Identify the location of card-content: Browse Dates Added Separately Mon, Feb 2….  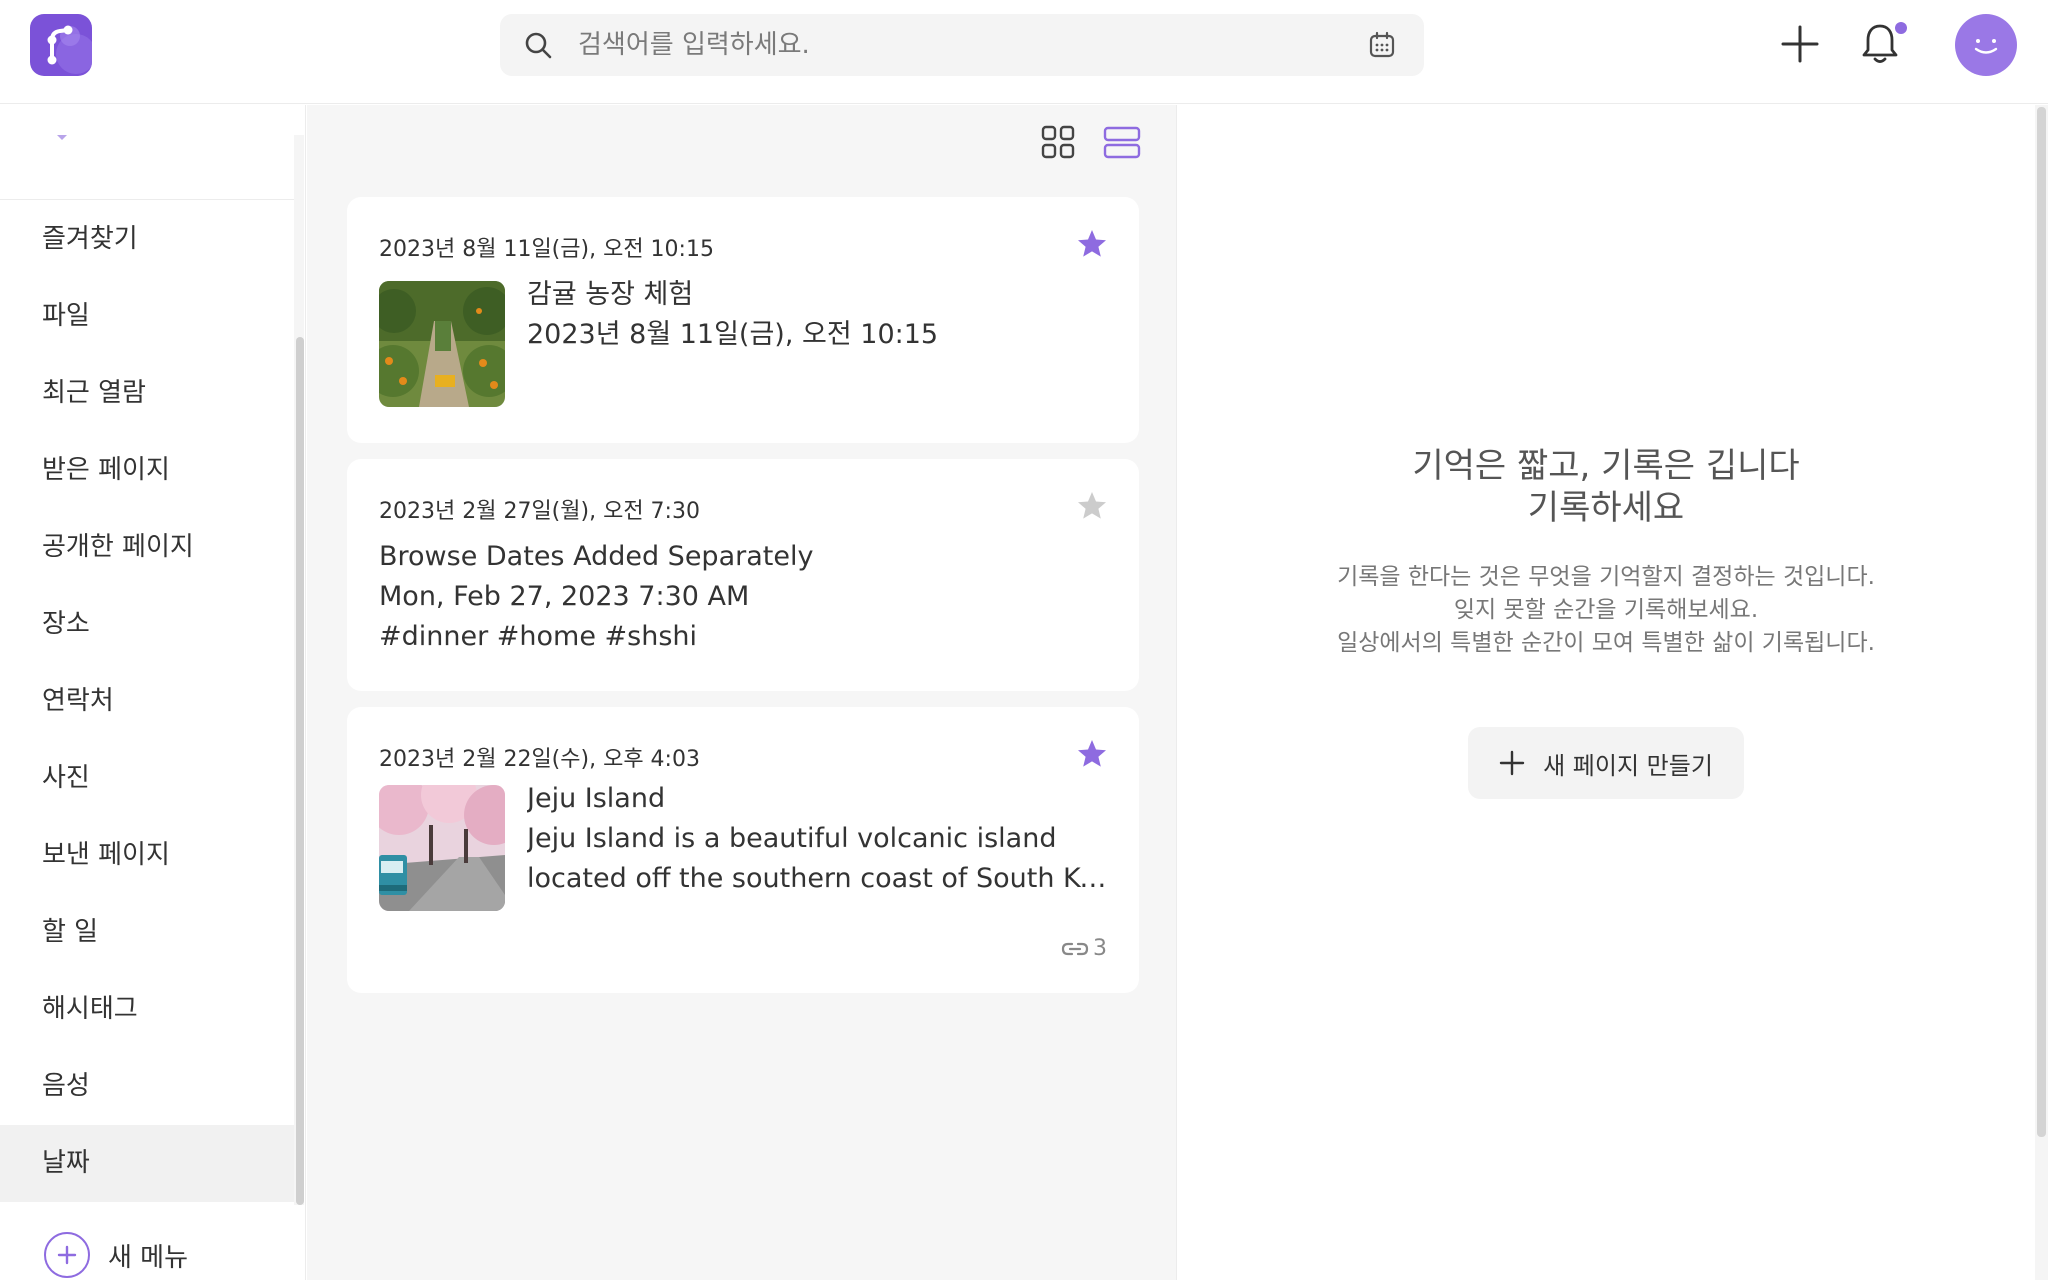
(744, 597).